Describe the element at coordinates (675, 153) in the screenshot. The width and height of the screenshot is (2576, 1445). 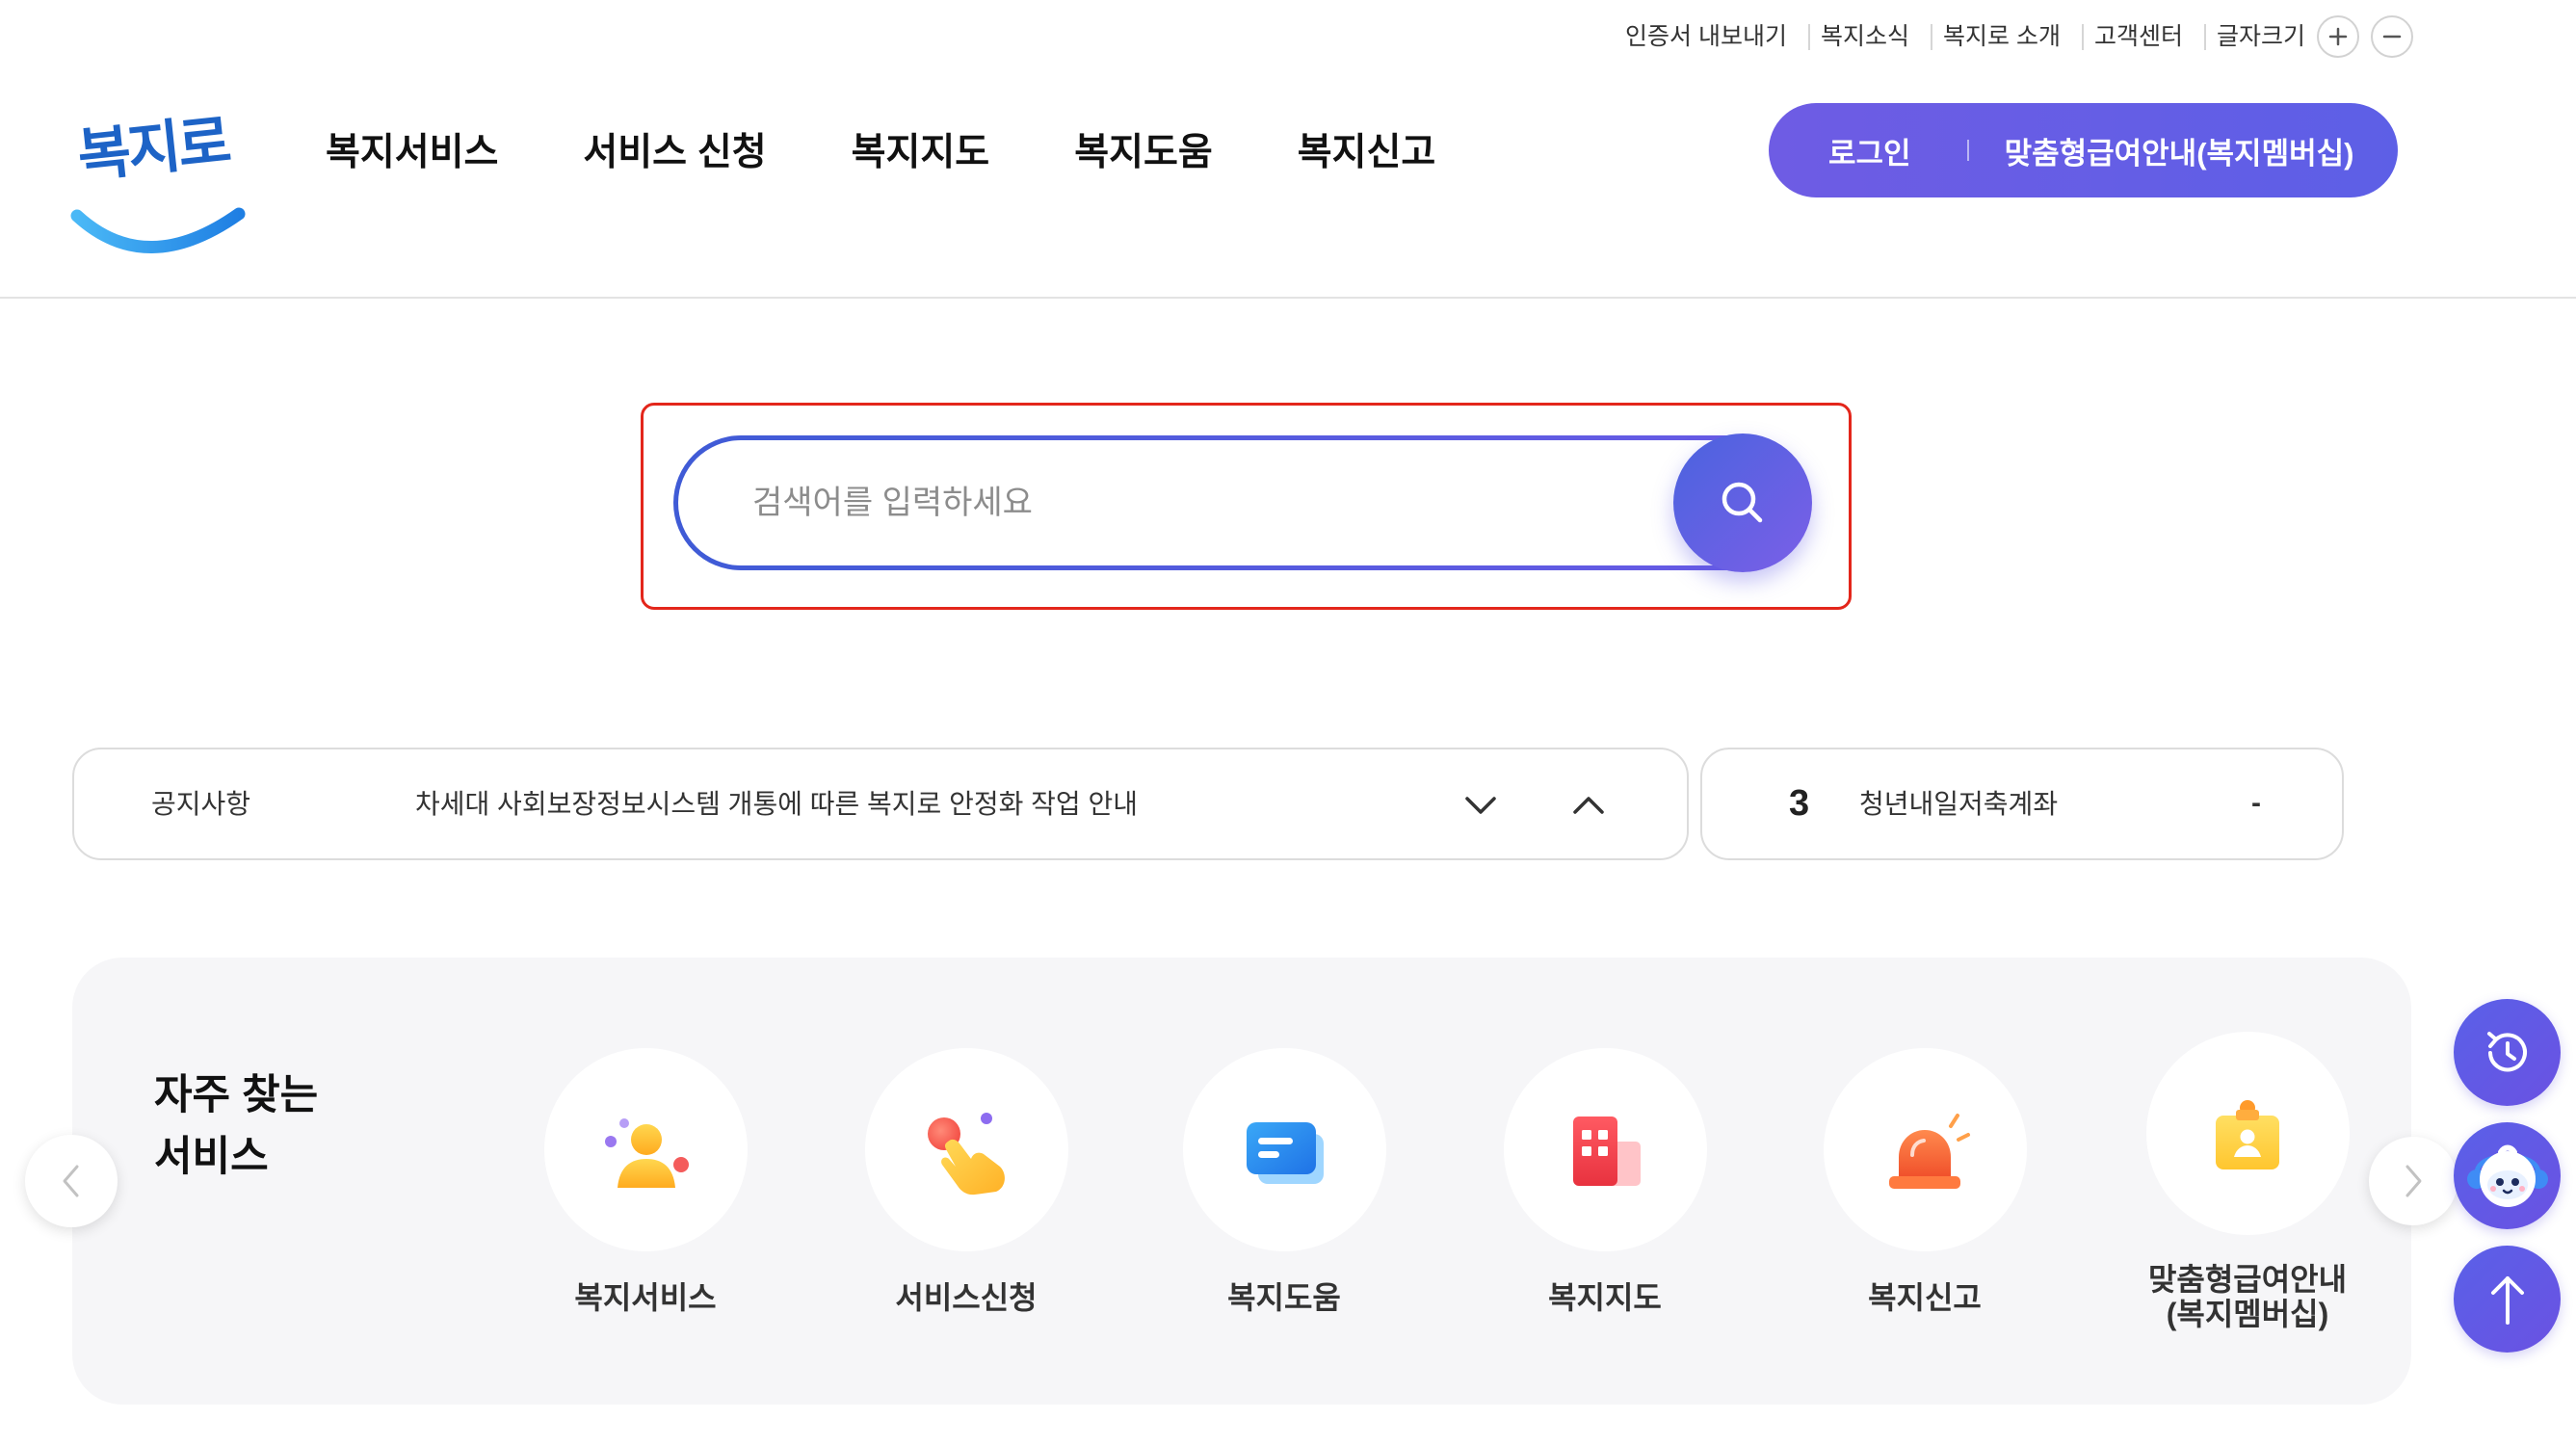
I see `nav-service-apply: 서비스 신청` at that location.